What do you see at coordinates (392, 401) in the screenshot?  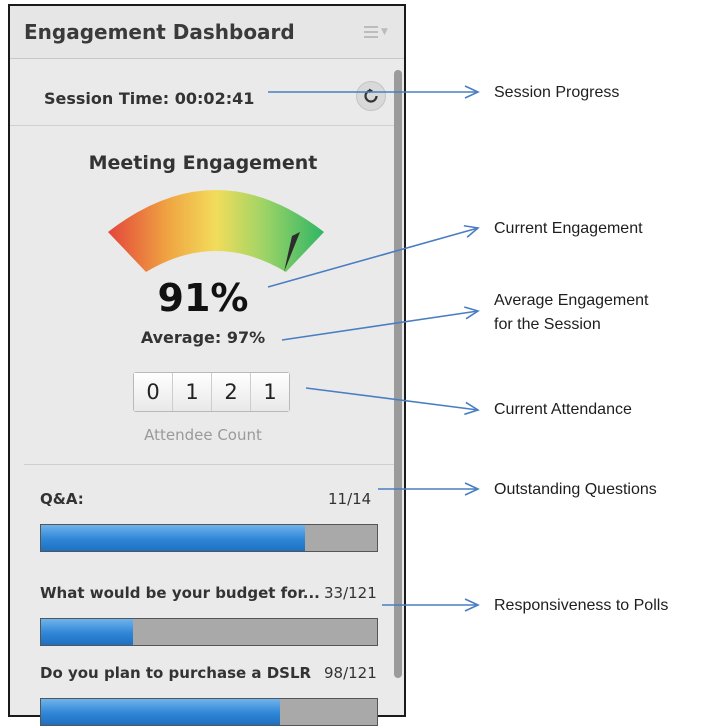 I see `arrow-current-attendance` at bounding box center [392, 401].